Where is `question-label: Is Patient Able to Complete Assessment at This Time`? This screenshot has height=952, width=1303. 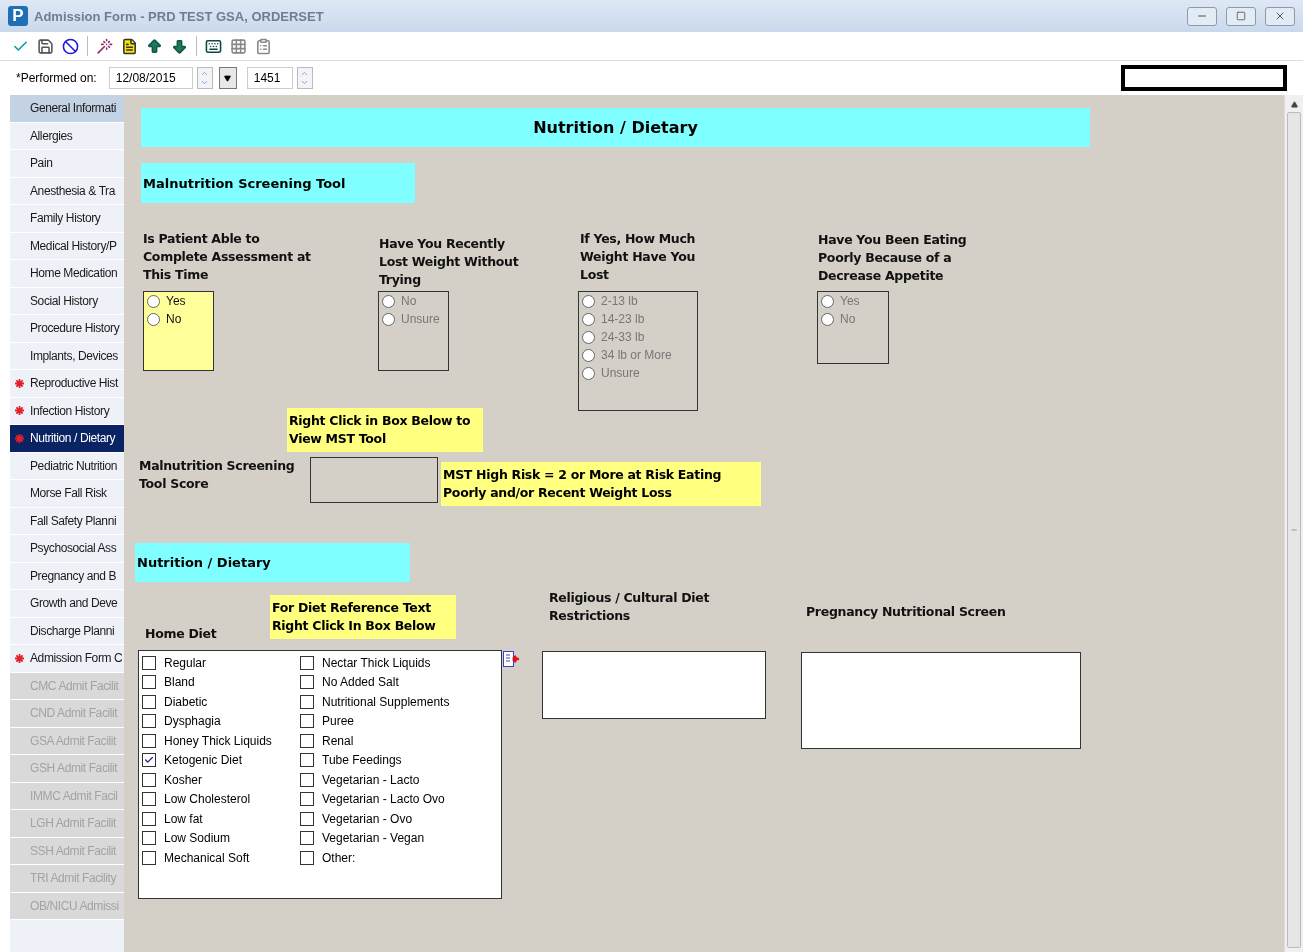
question-label: Is Patient Able to Complete Assessment at This Time is located at coordinates (227, 257).